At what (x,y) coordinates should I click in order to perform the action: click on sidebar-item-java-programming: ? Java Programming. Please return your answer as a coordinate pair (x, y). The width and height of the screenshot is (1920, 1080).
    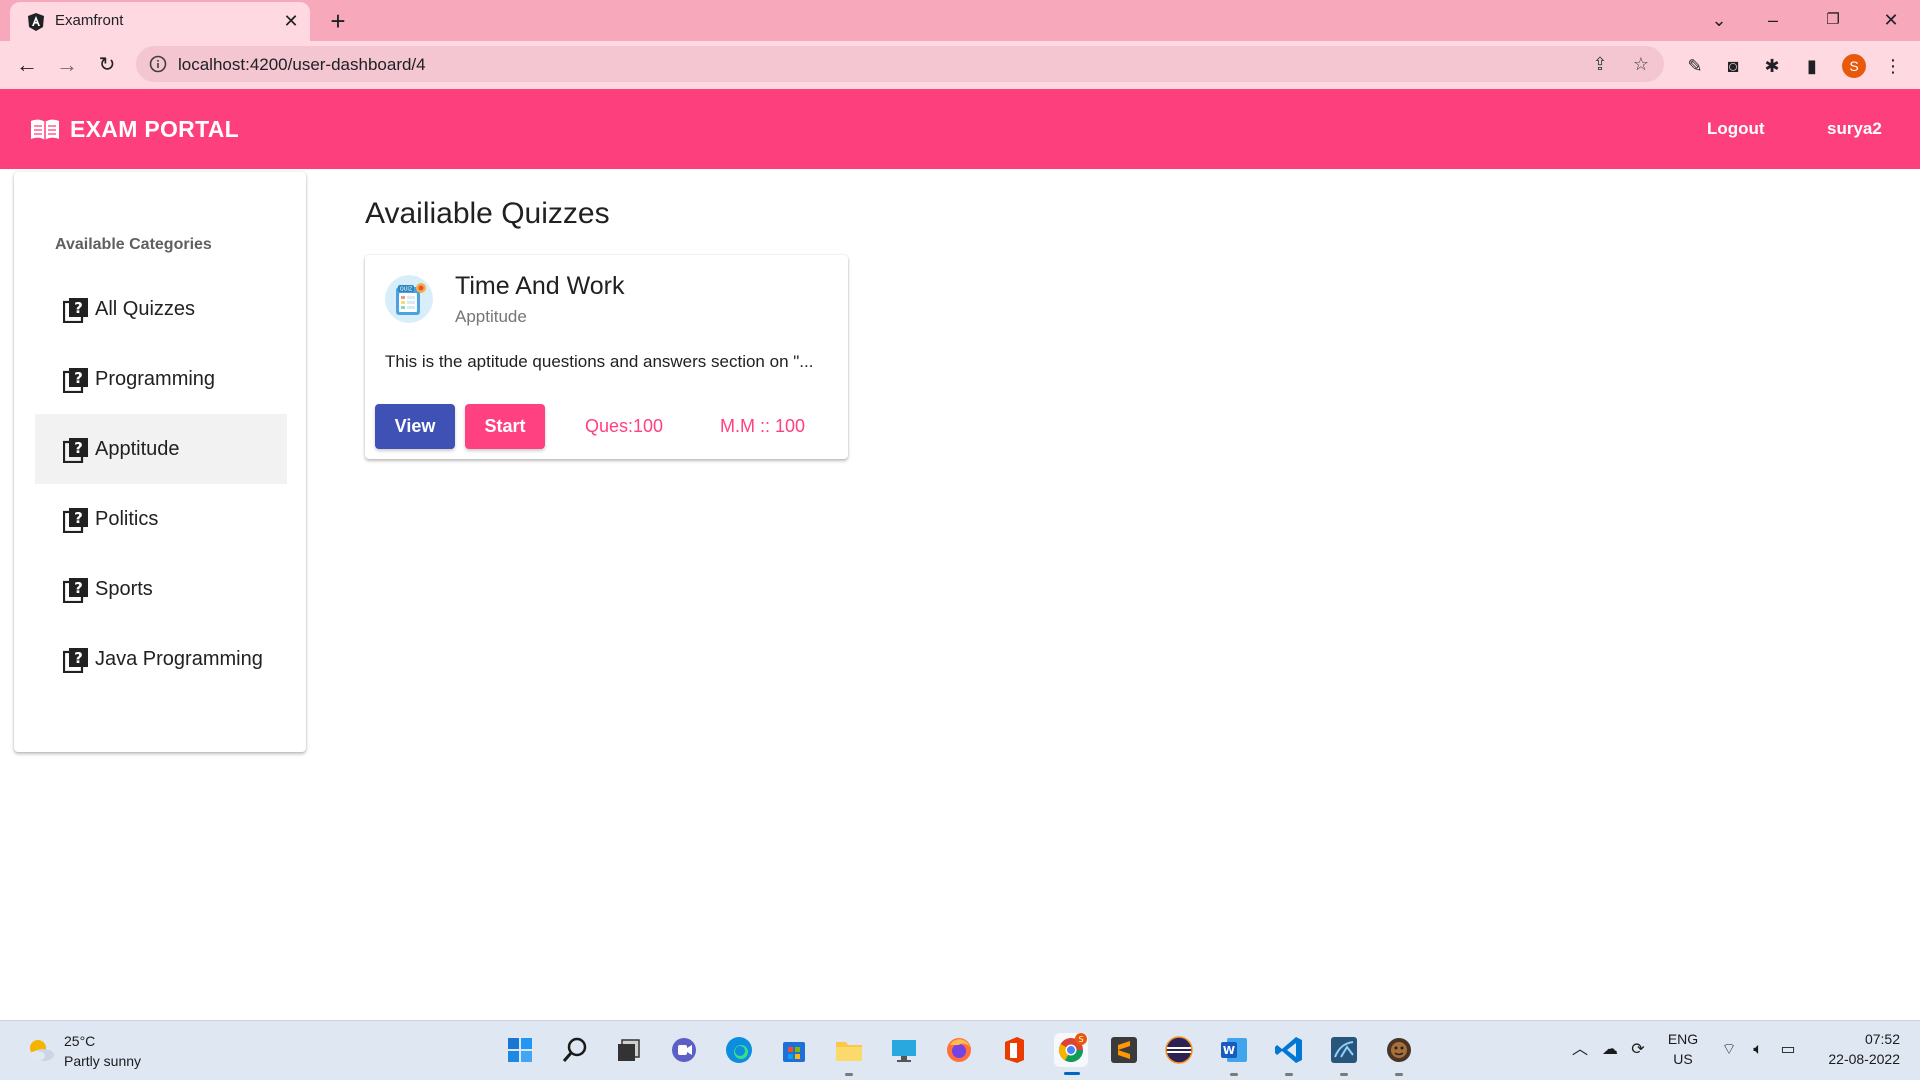
    Looking at the image, I should click on (161, 659).